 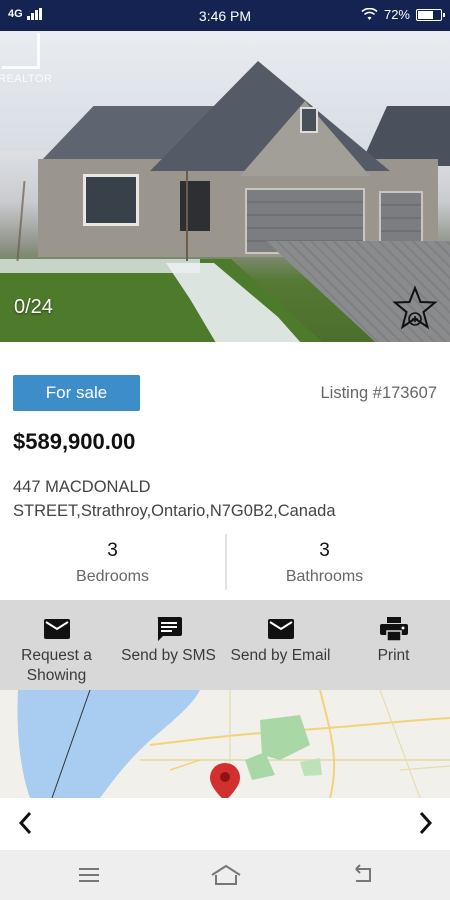 What do you see at coordinates (112, 550) in the screenshot?
I see `bedrooms-count: 3` at bounding box center [112, 550].